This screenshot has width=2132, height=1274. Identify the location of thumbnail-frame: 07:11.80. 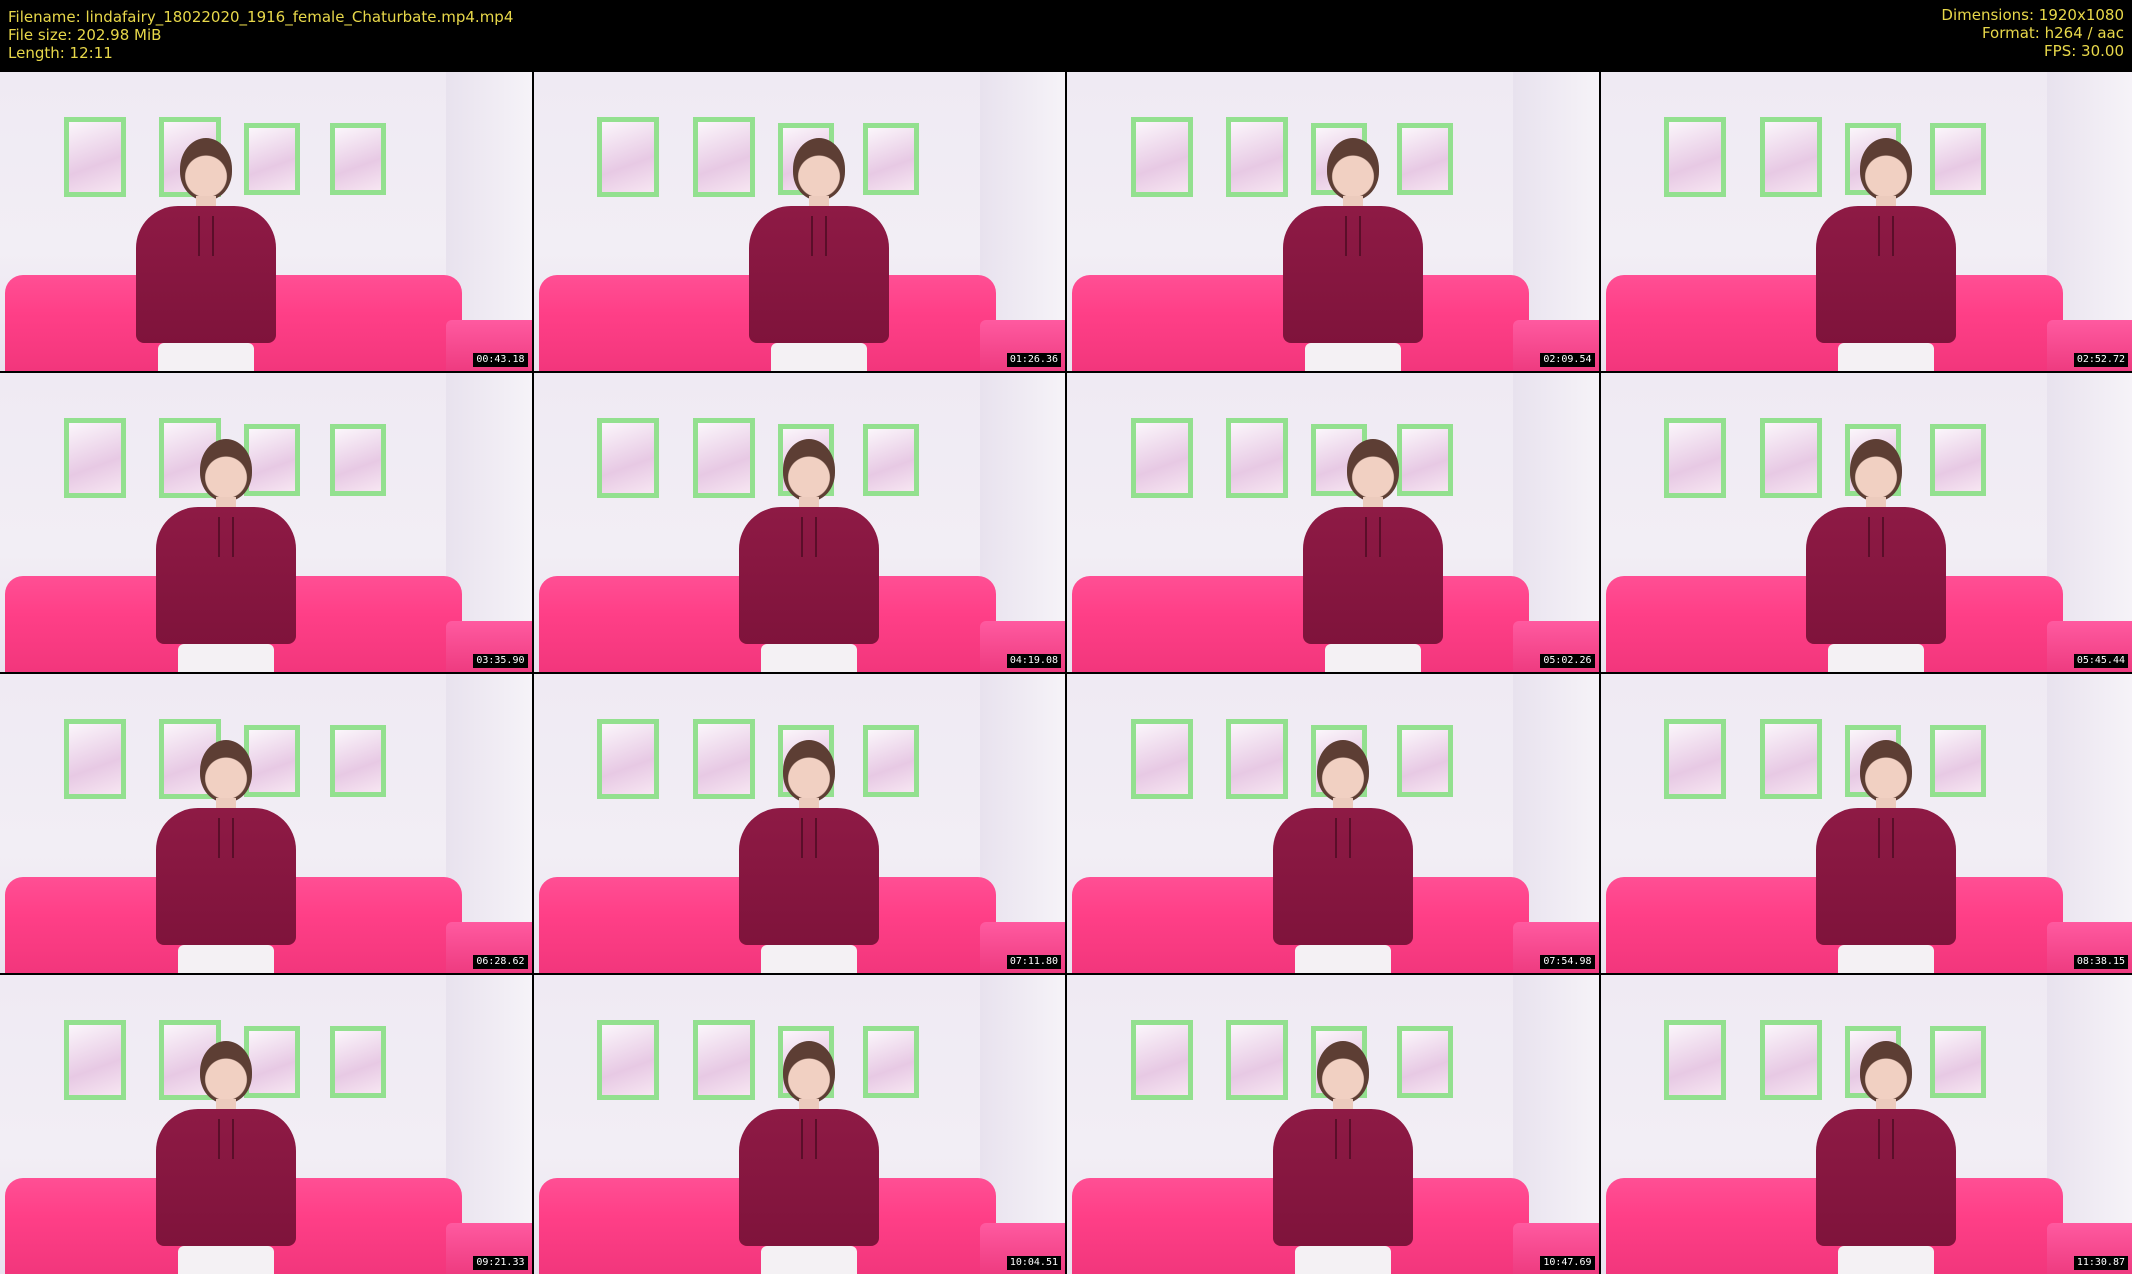
(799, 823).